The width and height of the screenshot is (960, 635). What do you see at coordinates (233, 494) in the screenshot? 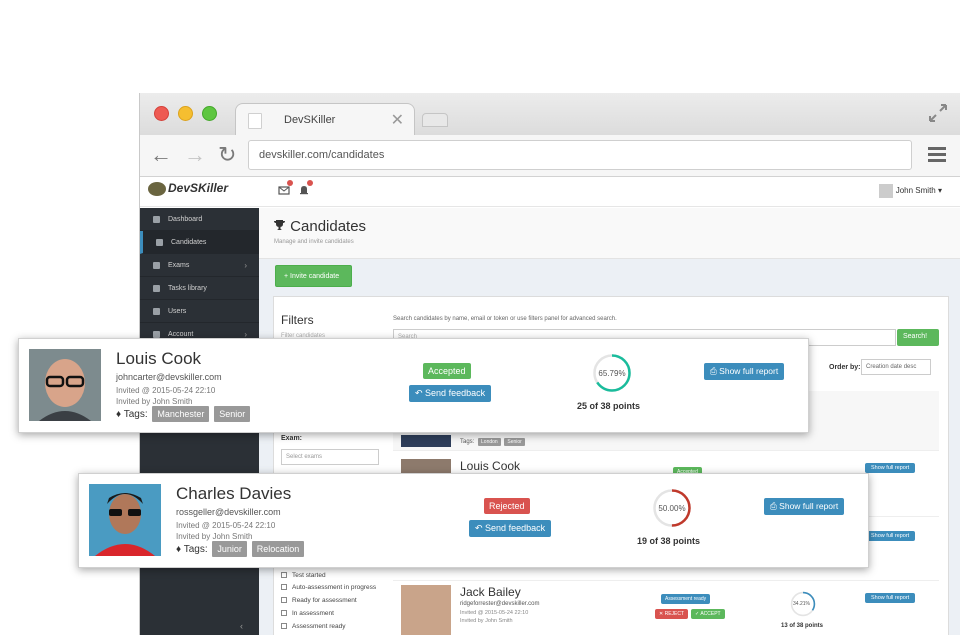
I see `candidate-name: Charles Davies` at bounding box center [233, 494].